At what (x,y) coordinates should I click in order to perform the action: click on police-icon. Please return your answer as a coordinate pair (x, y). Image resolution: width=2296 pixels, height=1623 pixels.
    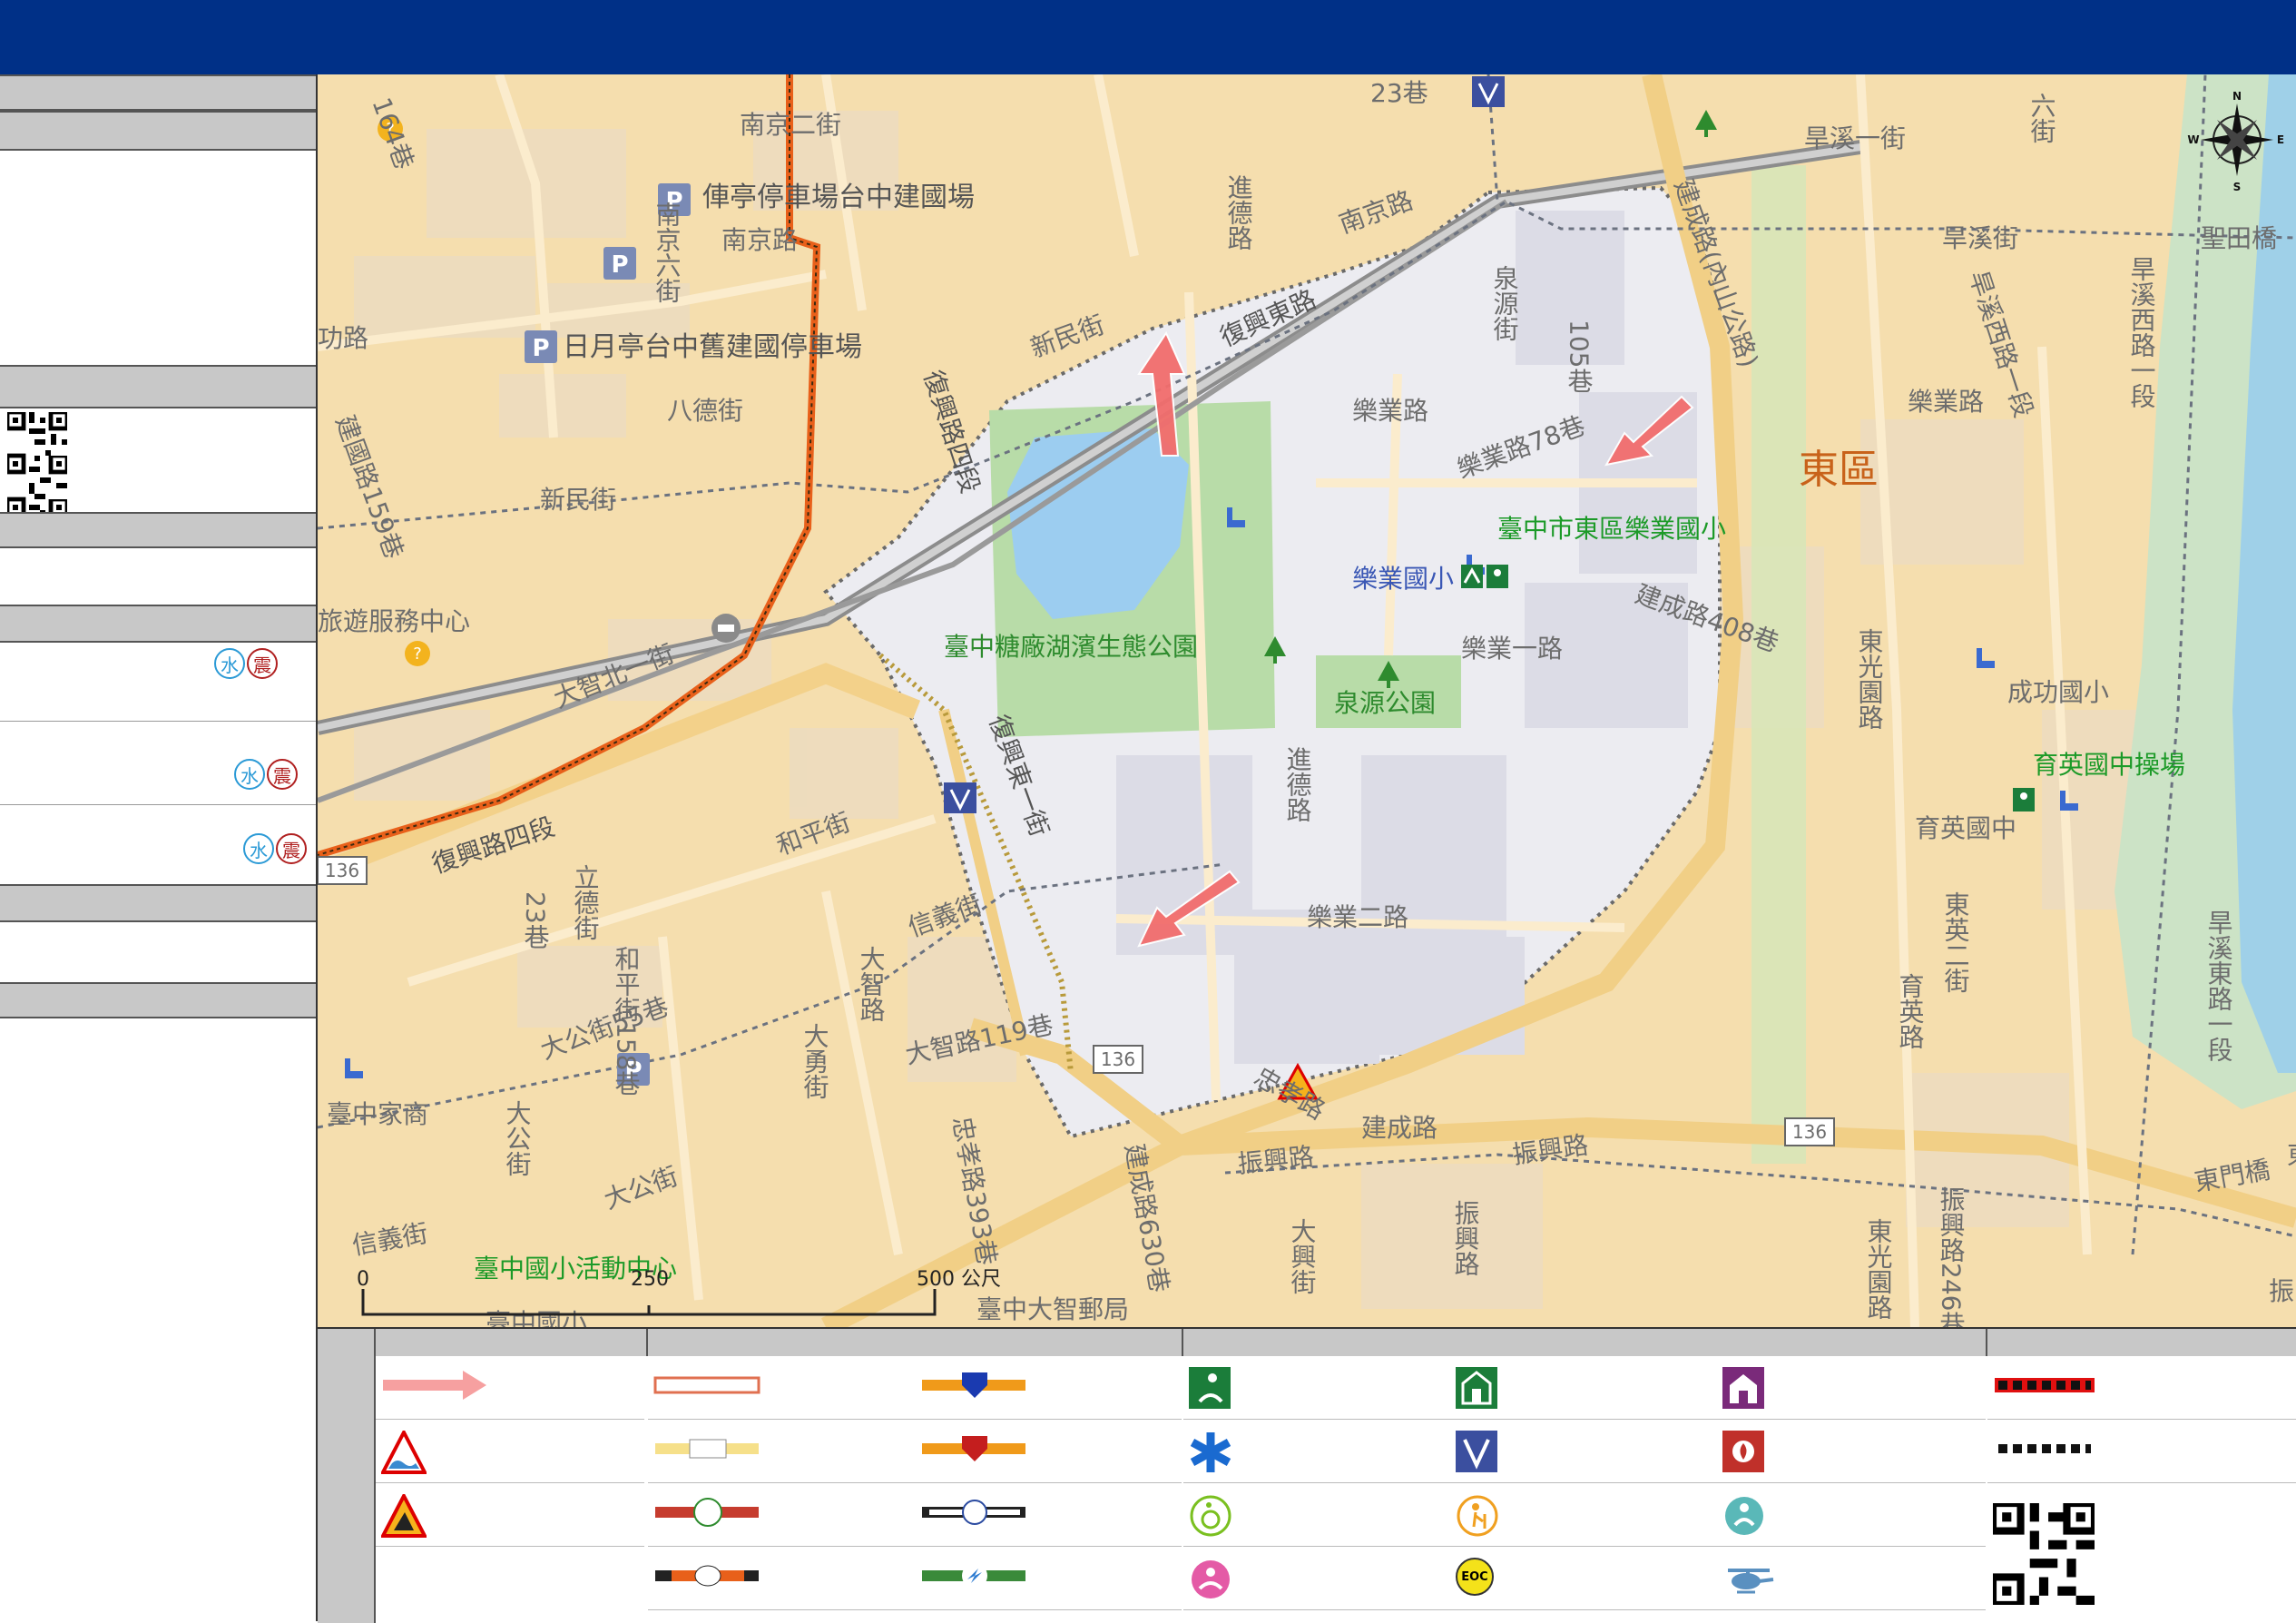
    Looking at the image, I should click on (1488, 91).